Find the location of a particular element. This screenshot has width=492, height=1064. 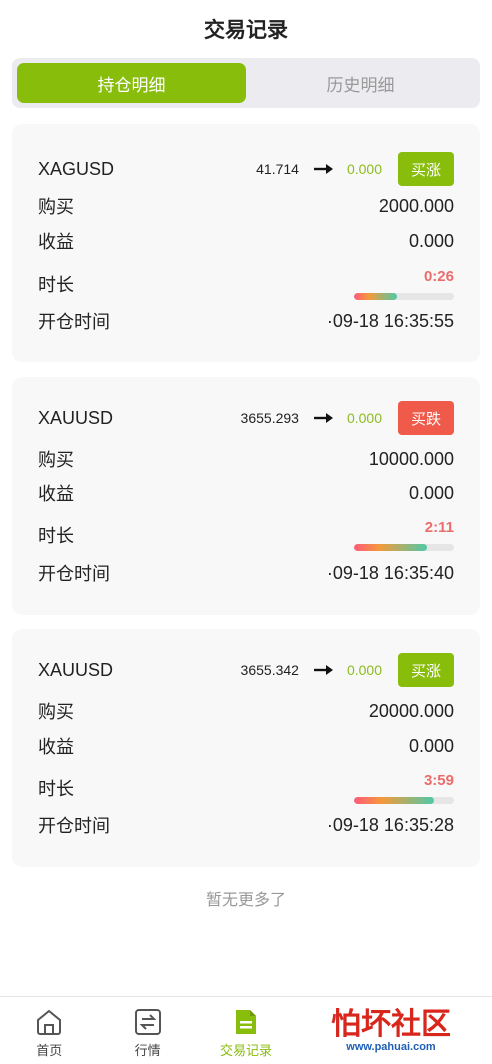

open-time-value: ·09-18 16:35:28 is located at coordinates (390, 824).